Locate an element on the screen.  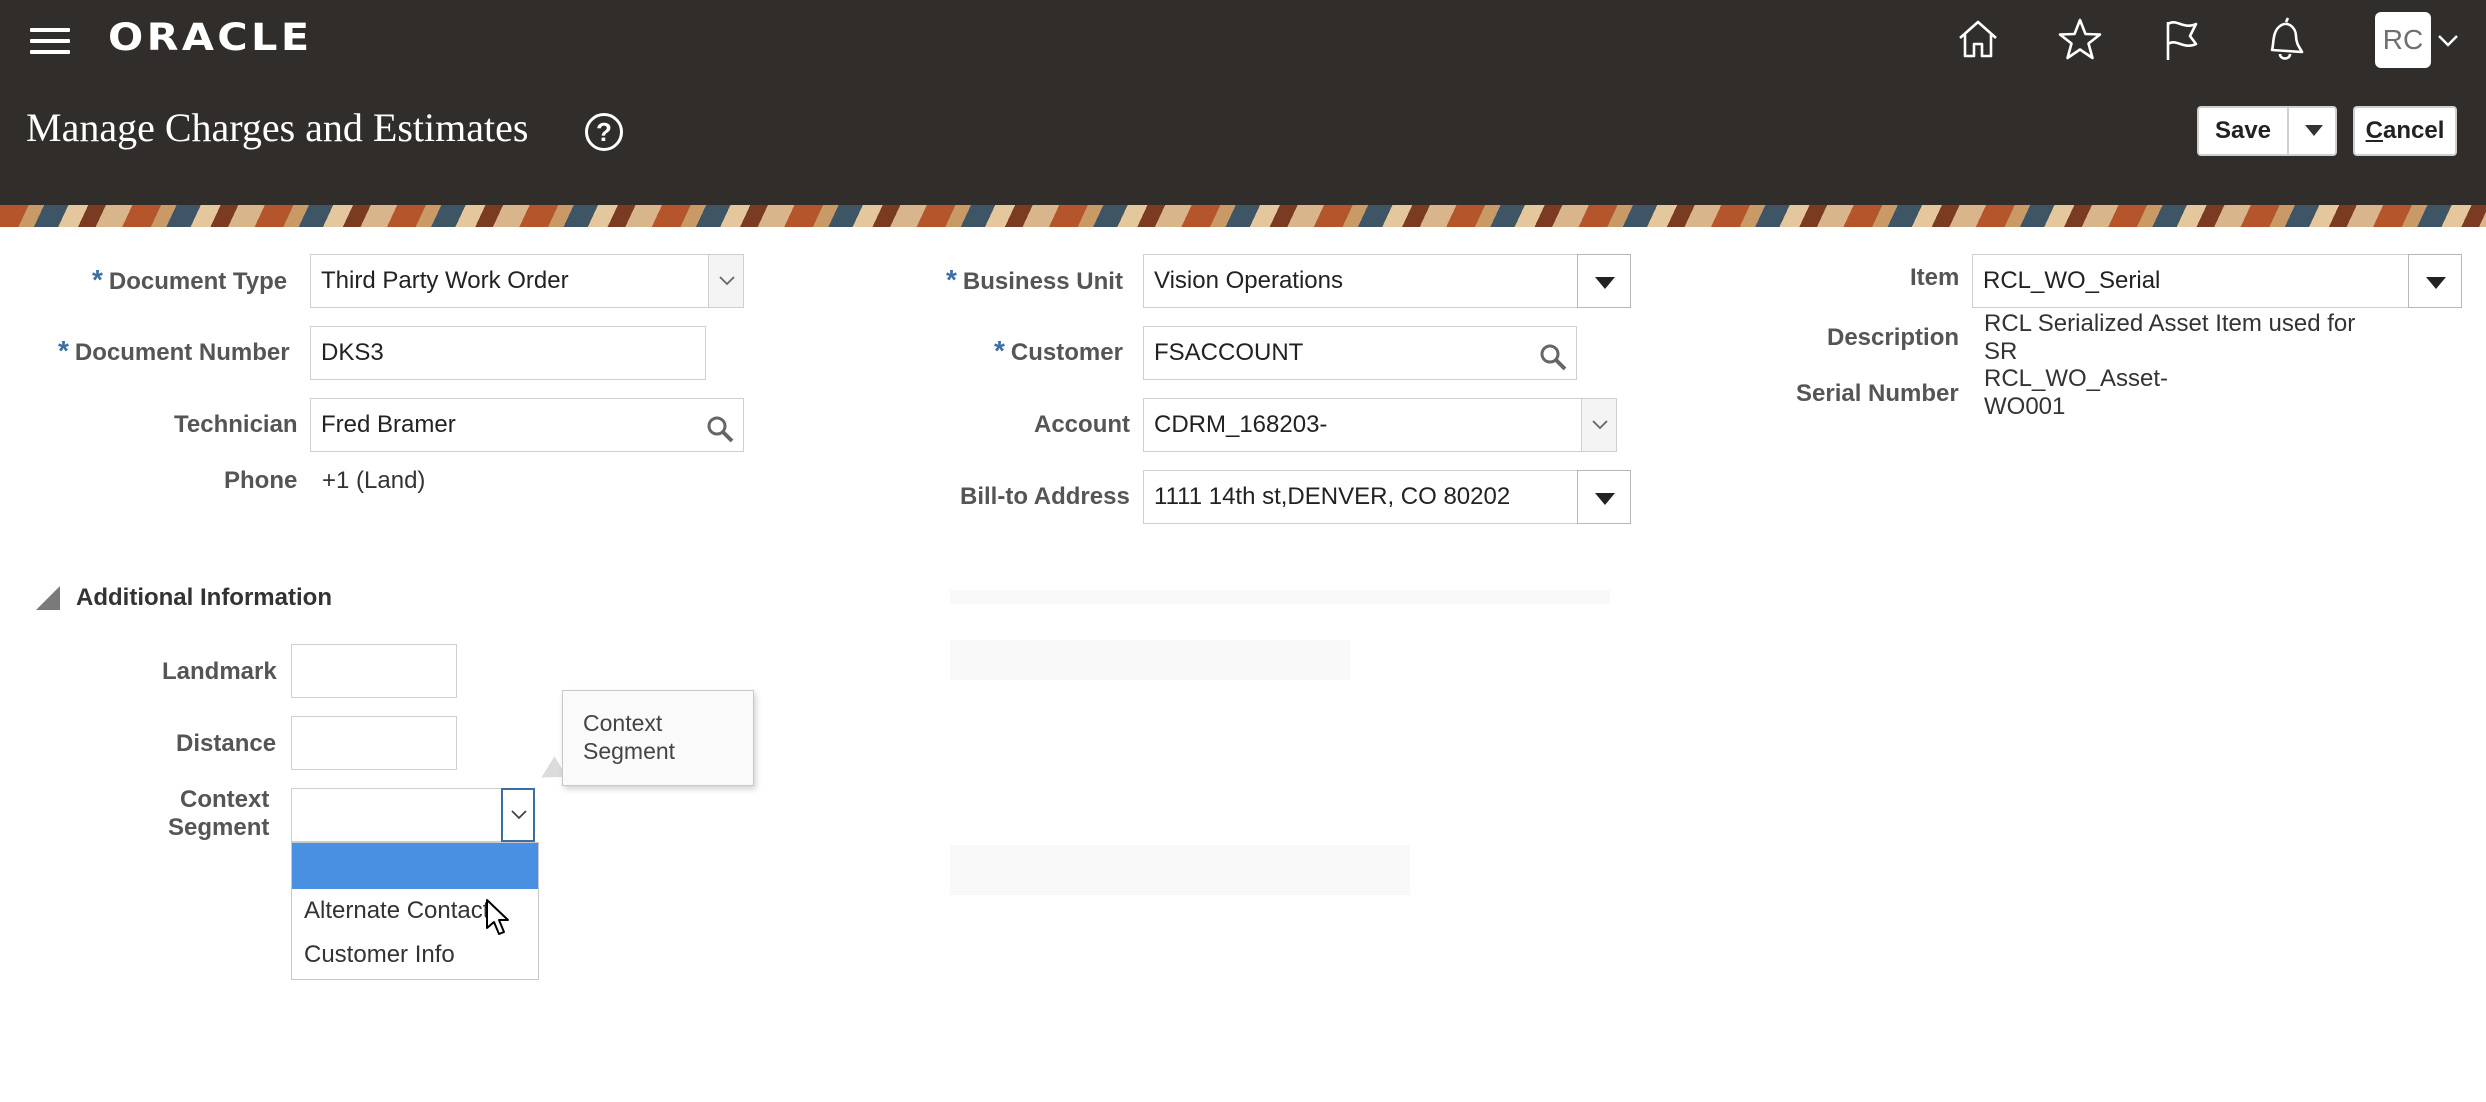
navigator-menu-icon is located at coordinates (50, 41).